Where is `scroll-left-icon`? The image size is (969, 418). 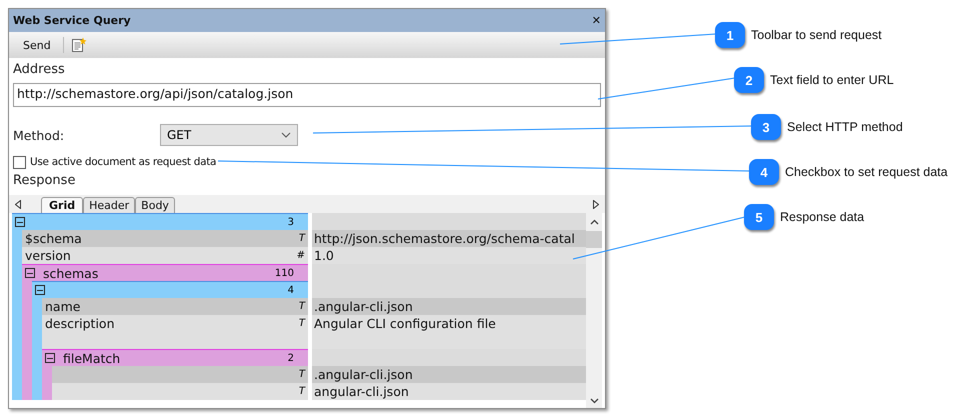 scroll-left-icon is located at coordinates (18, 204).